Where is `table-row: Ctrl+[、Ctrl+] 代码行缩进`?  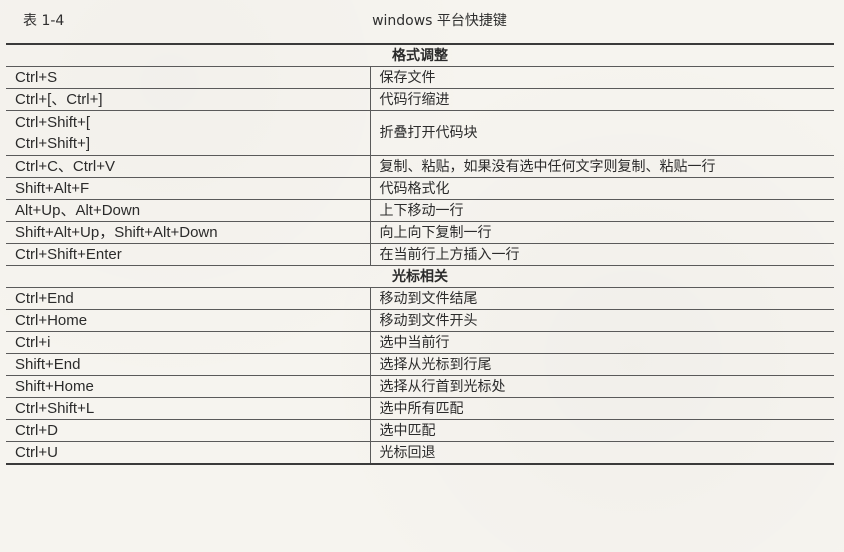
table-row: Ctrl+[、Ctrl+] 代码行缩进 is located at coordinates (420, 99).